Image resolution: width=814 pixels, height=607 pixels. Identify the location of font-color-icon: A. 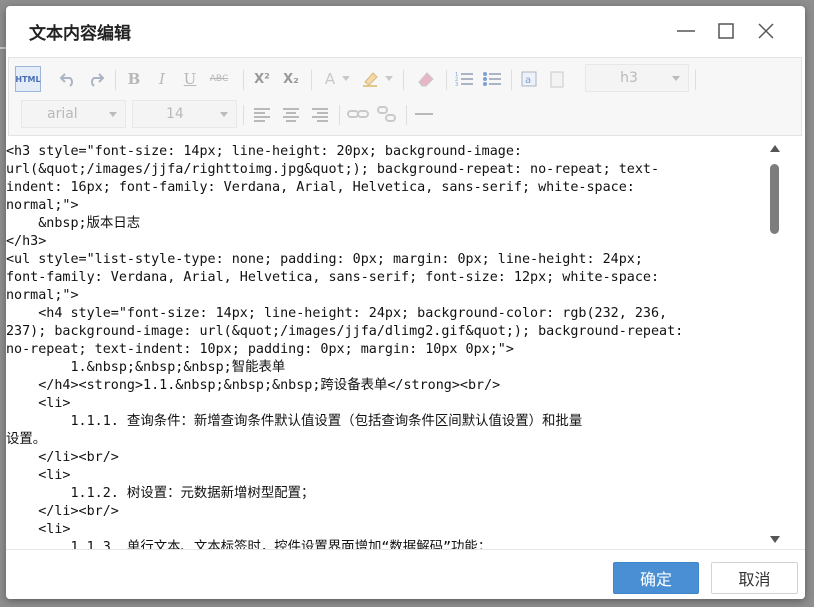
(330, 79).